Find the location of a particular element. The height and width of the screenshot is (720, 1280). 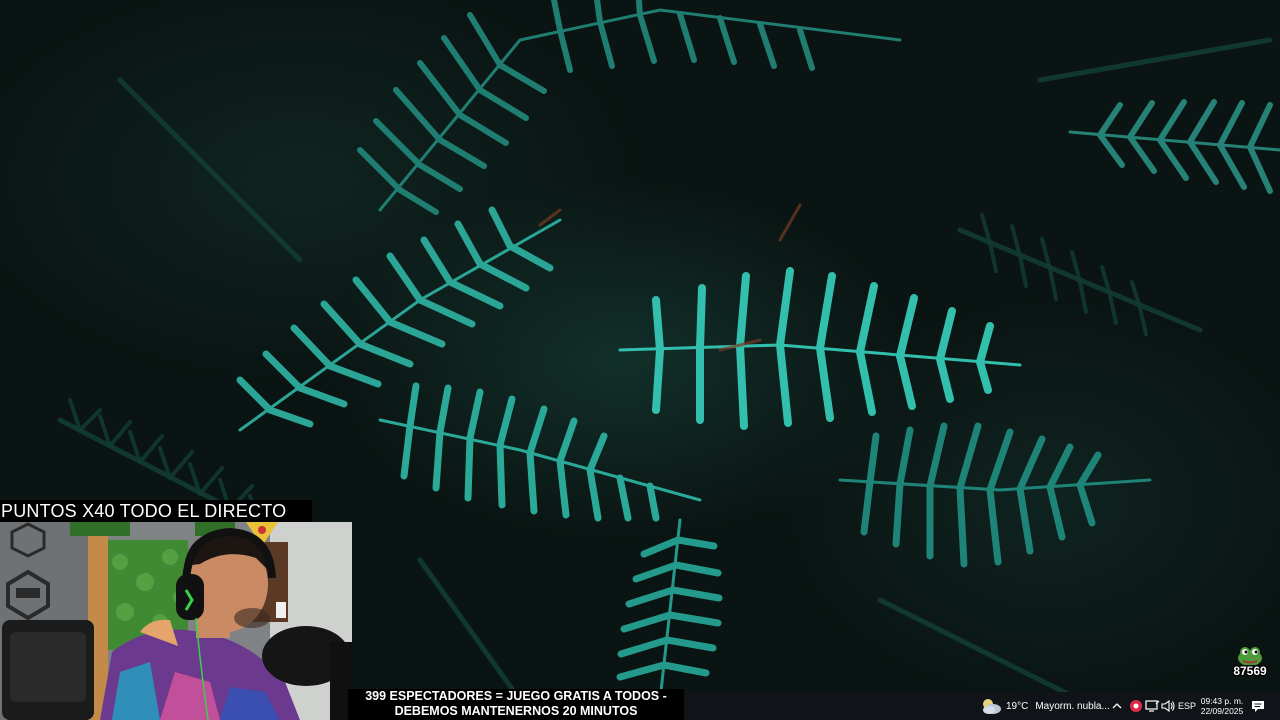

taskbar-clock: 09:43 p. m. 22/09/2025 is located at coordinates (1222, 706).